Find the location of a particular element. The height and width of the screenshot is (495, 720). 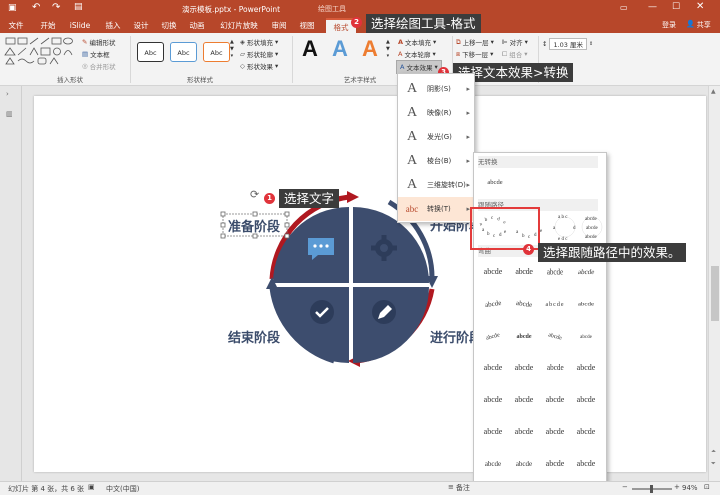

shape-effects-button: ◇ 形状效果 ▾ is located at coordinates (259, 66).